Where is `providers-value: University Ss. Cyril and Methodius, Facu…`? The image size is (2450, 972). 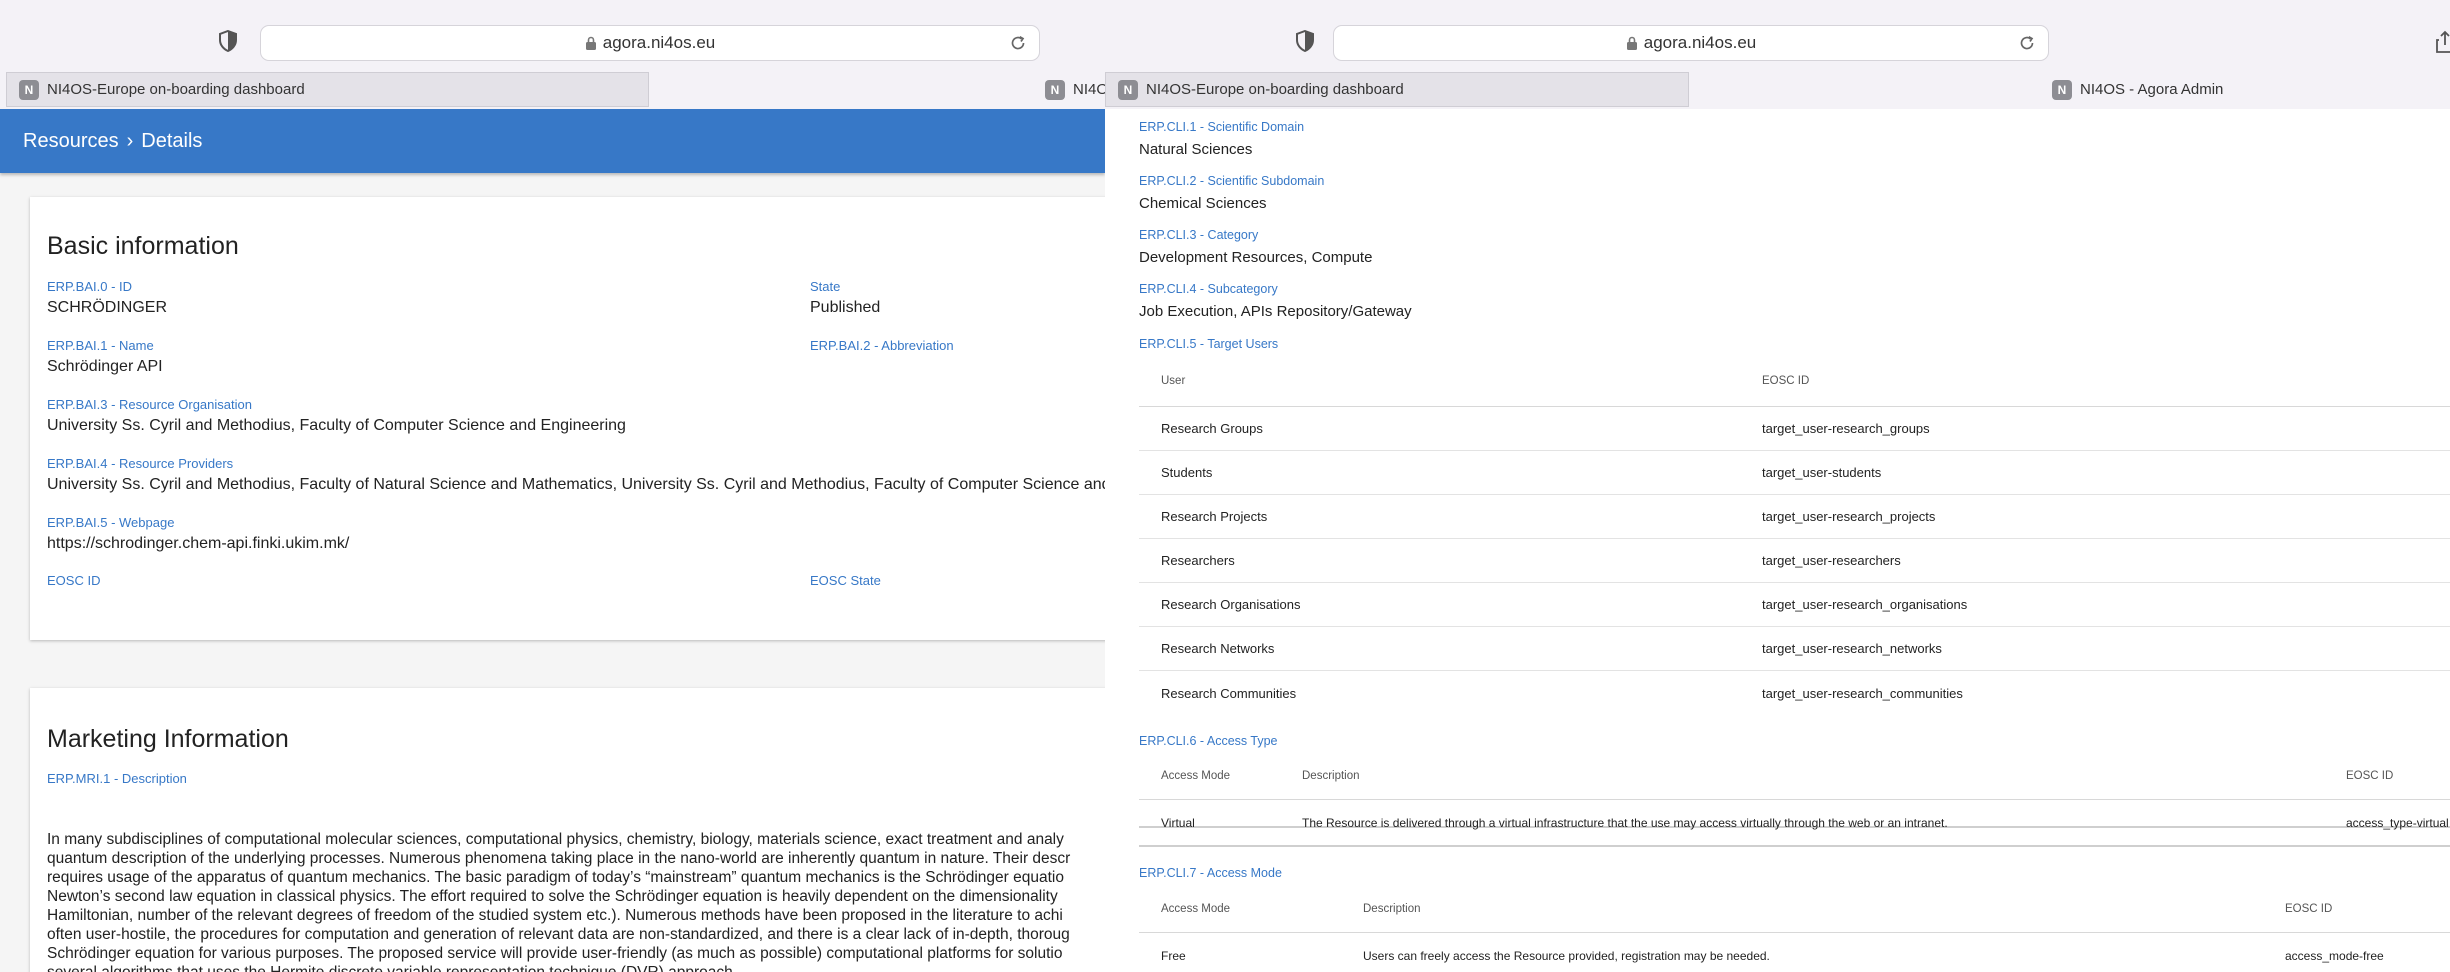
providers-value: University Ss. Cyril and Methodius, Facu… is located at coordinates (576, 484).